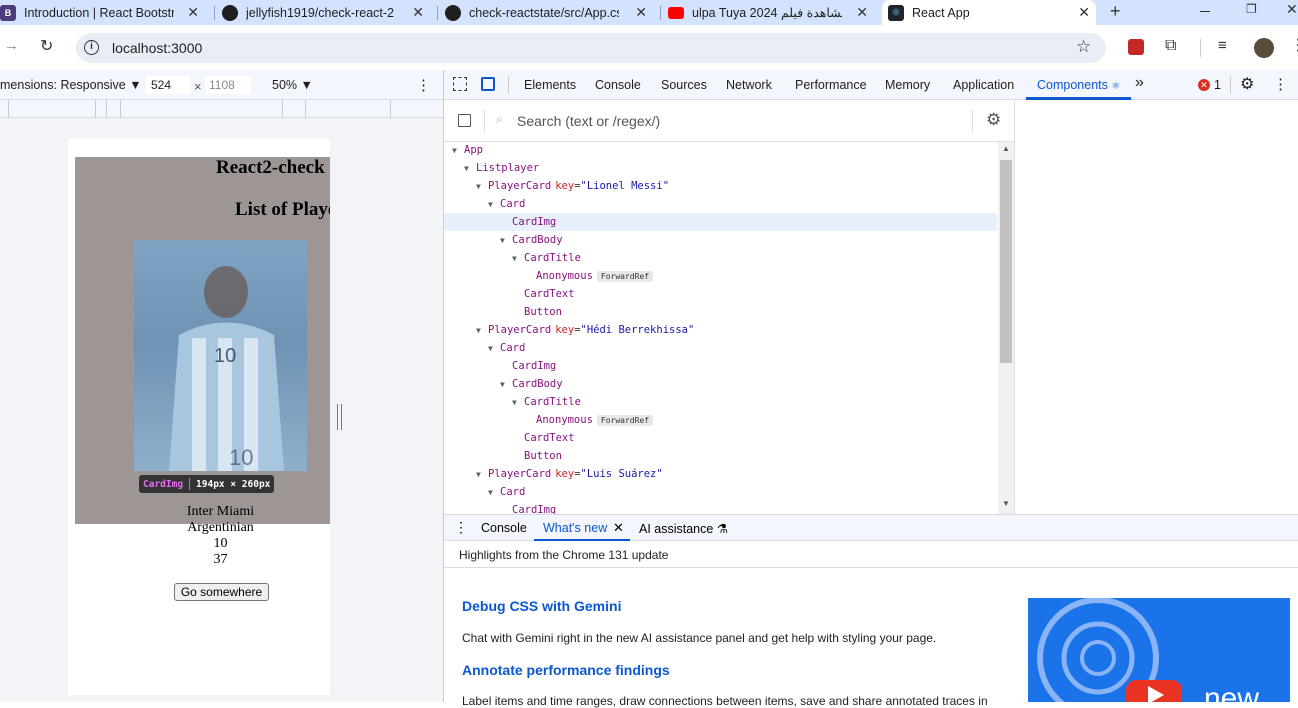  I want to click on tree-row: ▼ PlayerCard key="Luis Suárez", so click(720, 474).